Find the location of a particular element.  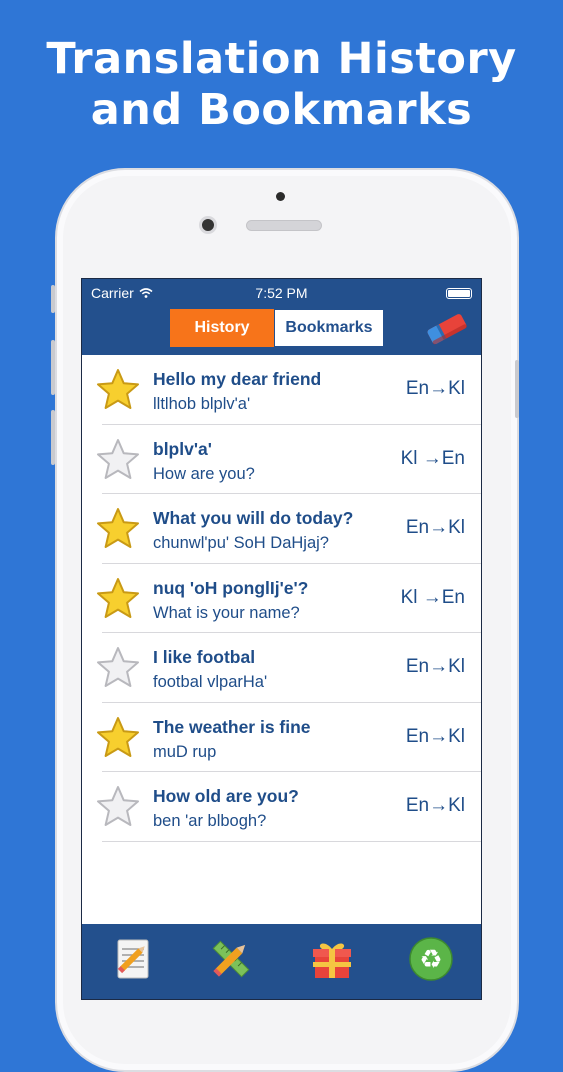

phone-volume-down is located at coordinates (53, 437).